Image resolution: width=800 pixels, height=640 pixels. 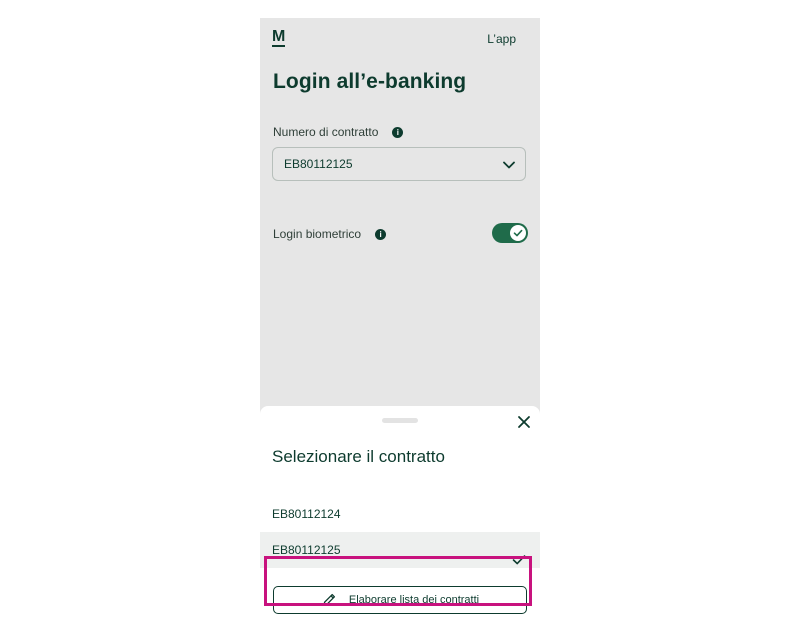 I want to click on checkmark-icon, so click(x=518, y=233).